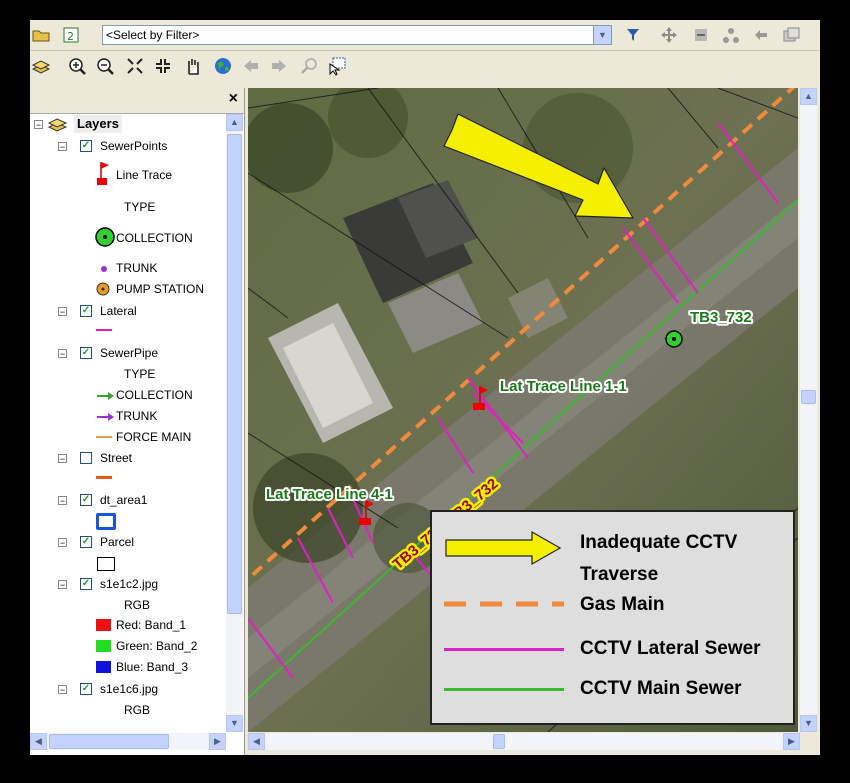 This screenshot has width=850, height=783. I want to click on layer-name-parcel: Parcel, so click(117, 542).